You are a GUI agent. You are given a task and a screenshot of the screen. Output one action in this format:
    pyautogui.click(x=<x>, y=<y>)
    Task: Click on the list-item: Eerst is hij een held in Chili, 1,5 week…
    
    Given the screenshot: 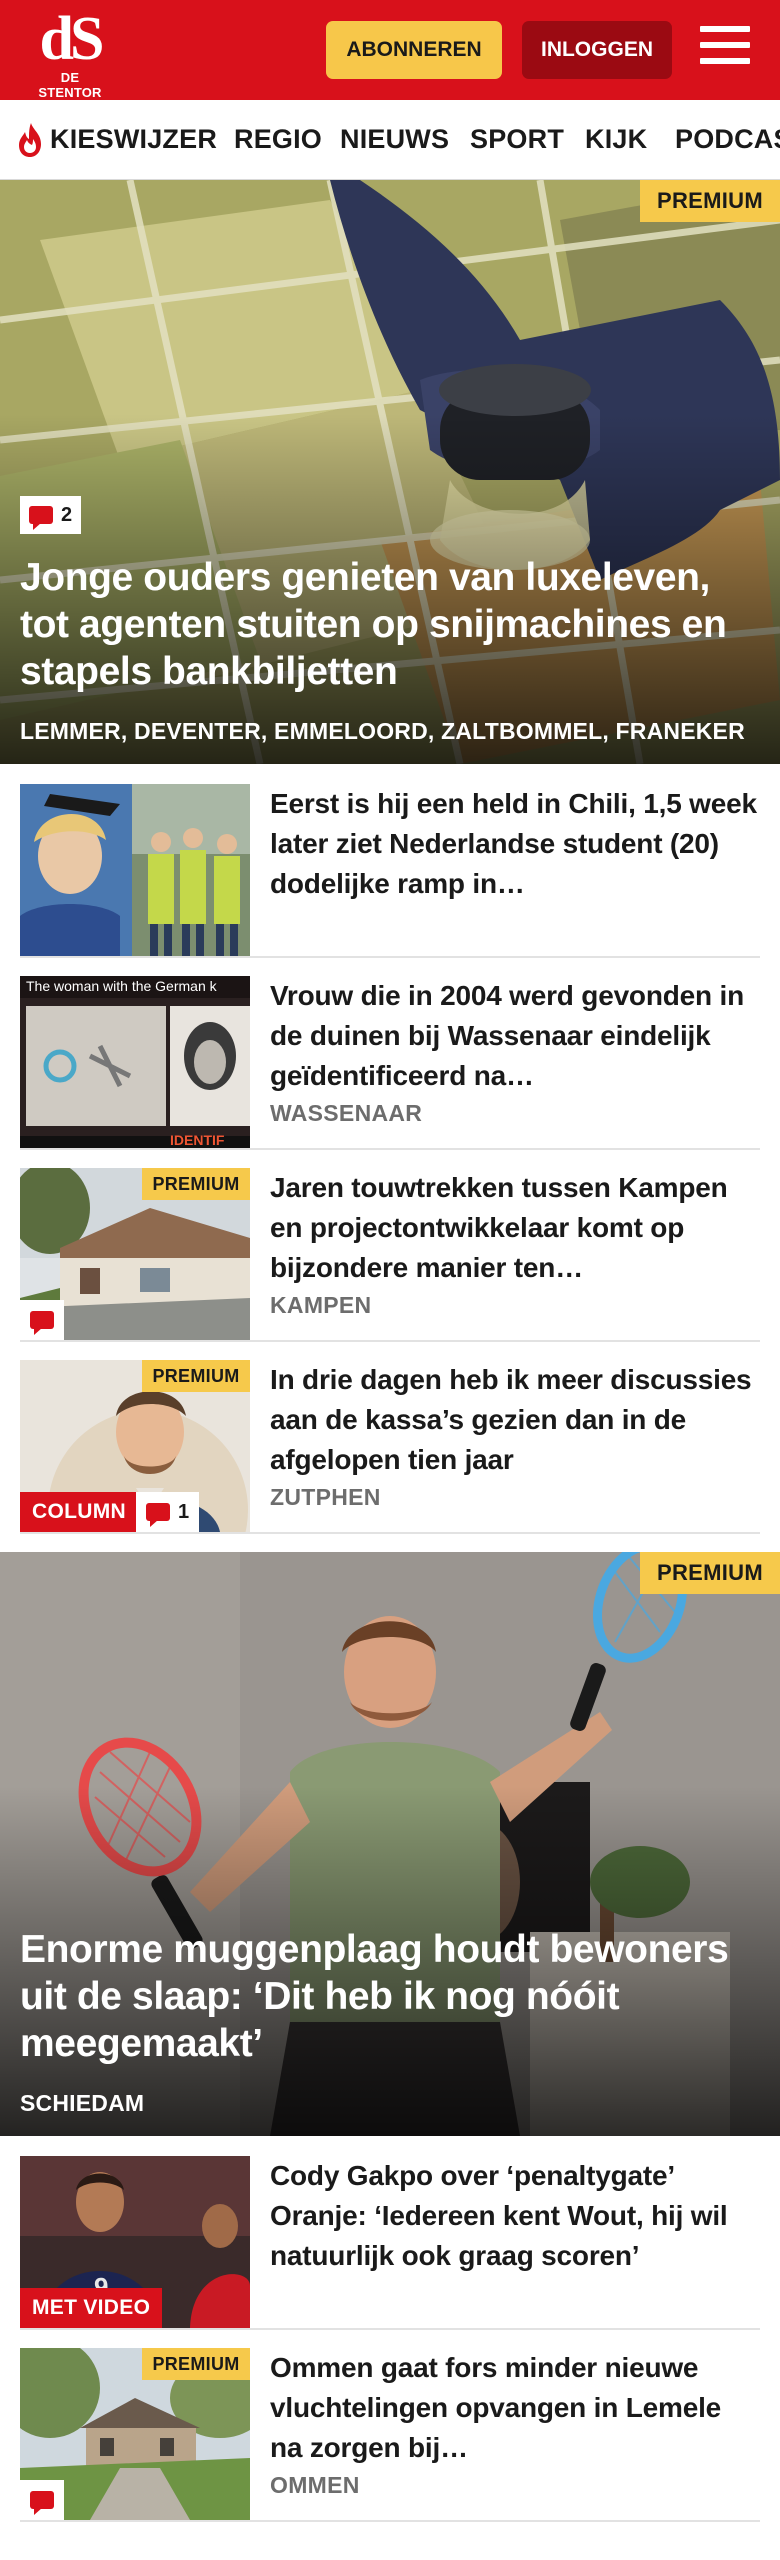 What is the action you would take?
    pyautogui.click(x=390, y=871)
    